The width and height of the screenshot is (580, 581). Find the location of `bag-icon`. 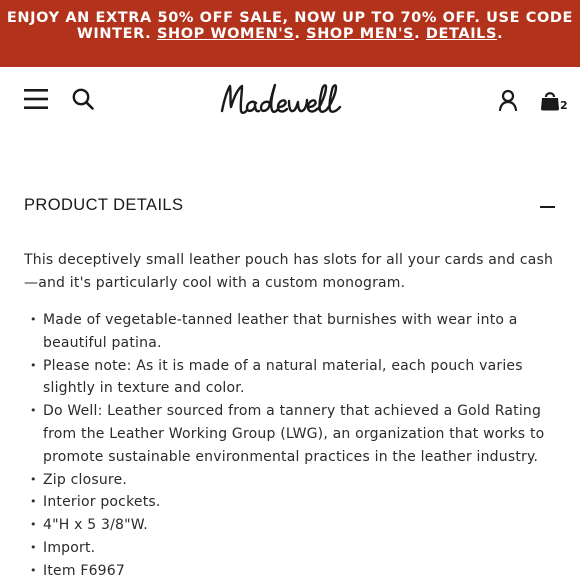

bag-icon is located at coordinates (550, 100).